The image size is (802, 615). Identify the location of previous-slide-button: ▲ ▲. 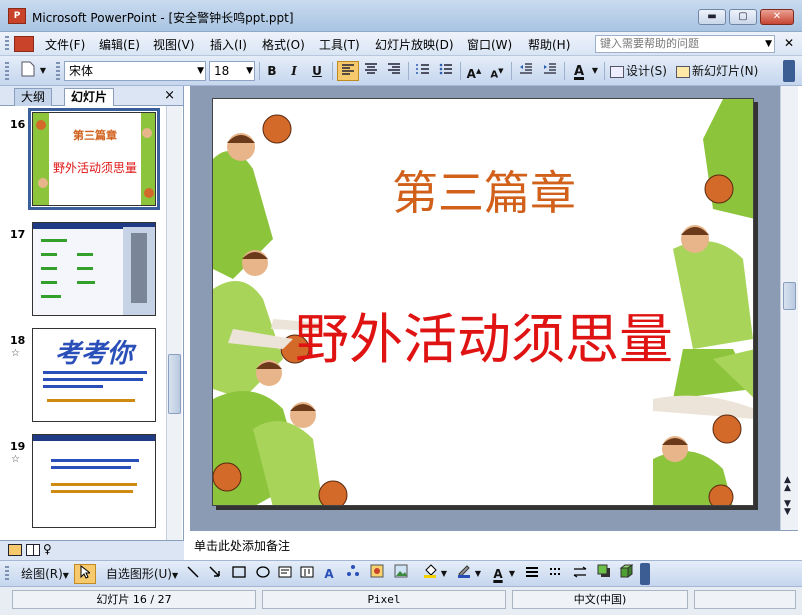
(787, 484).